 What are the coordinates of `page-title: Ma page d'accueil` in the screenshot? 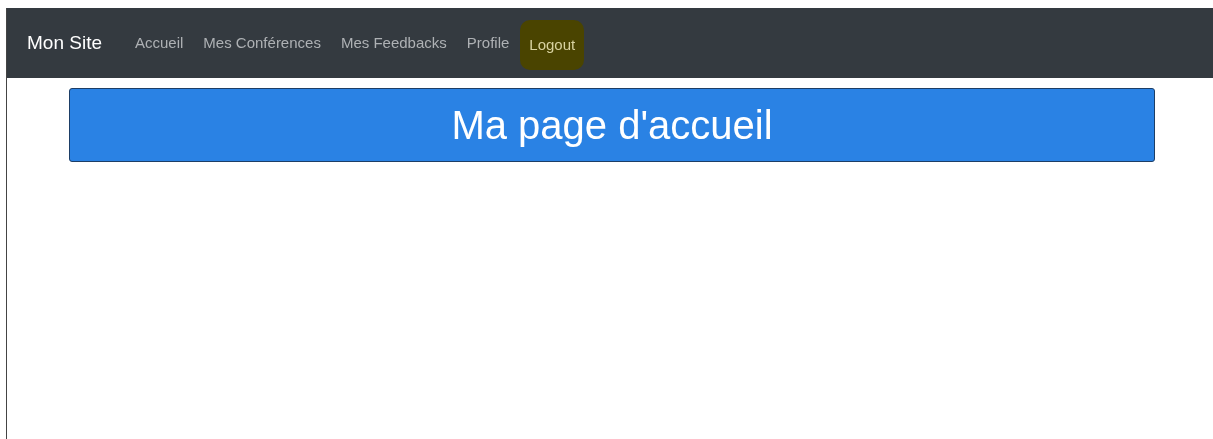 It's located at (612, 125).